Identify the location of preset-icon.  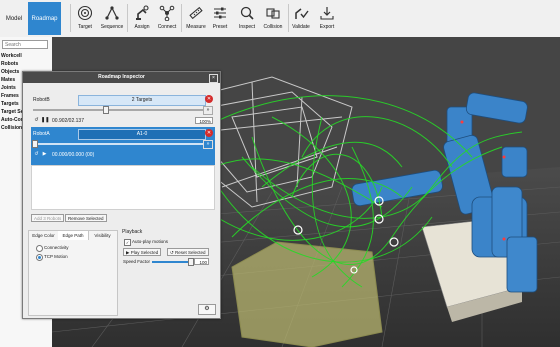
(220, 13).